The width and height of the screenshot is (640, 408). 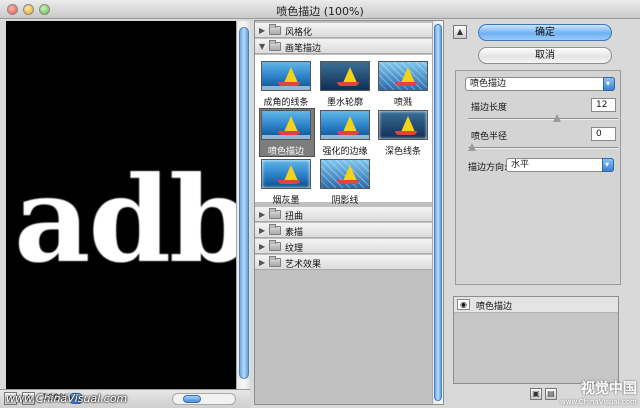 What do you see at coordinates (545, 55) in the screenshot?
I see `cancel-button: 取消` at bounding box center [545, 55].